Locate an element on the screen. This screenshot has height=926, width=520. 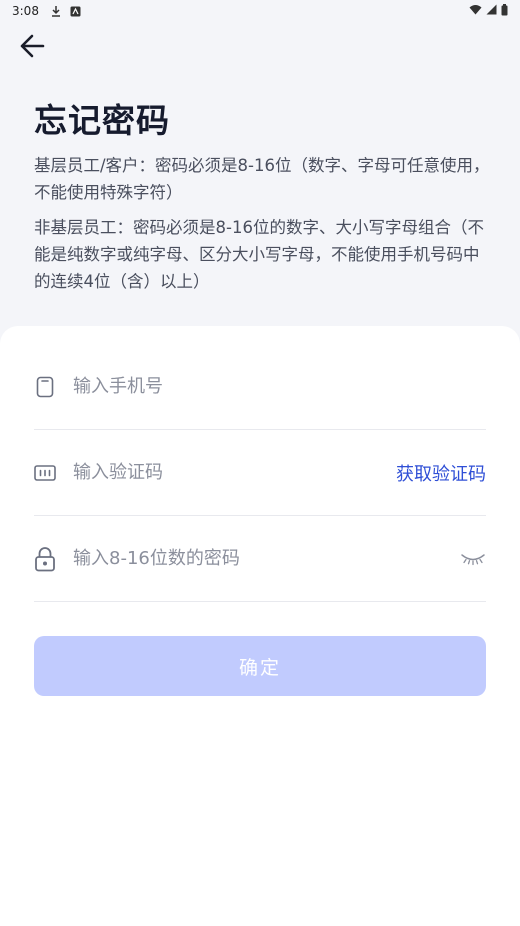
download-icon is located at coordinates (56, 11).